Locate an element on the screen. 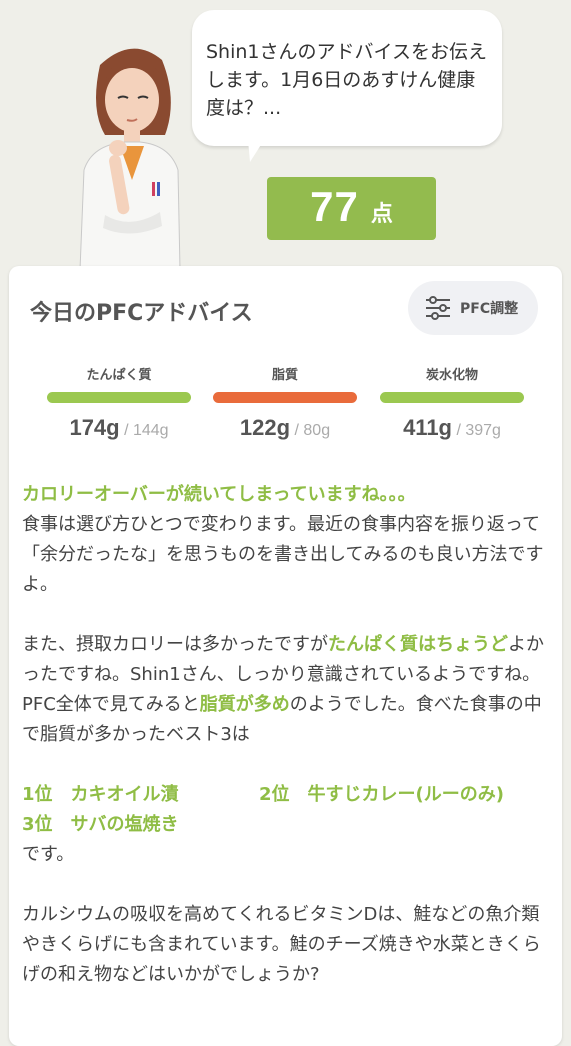  advice-paragraph: です。 is located at coordinates (48, 854).